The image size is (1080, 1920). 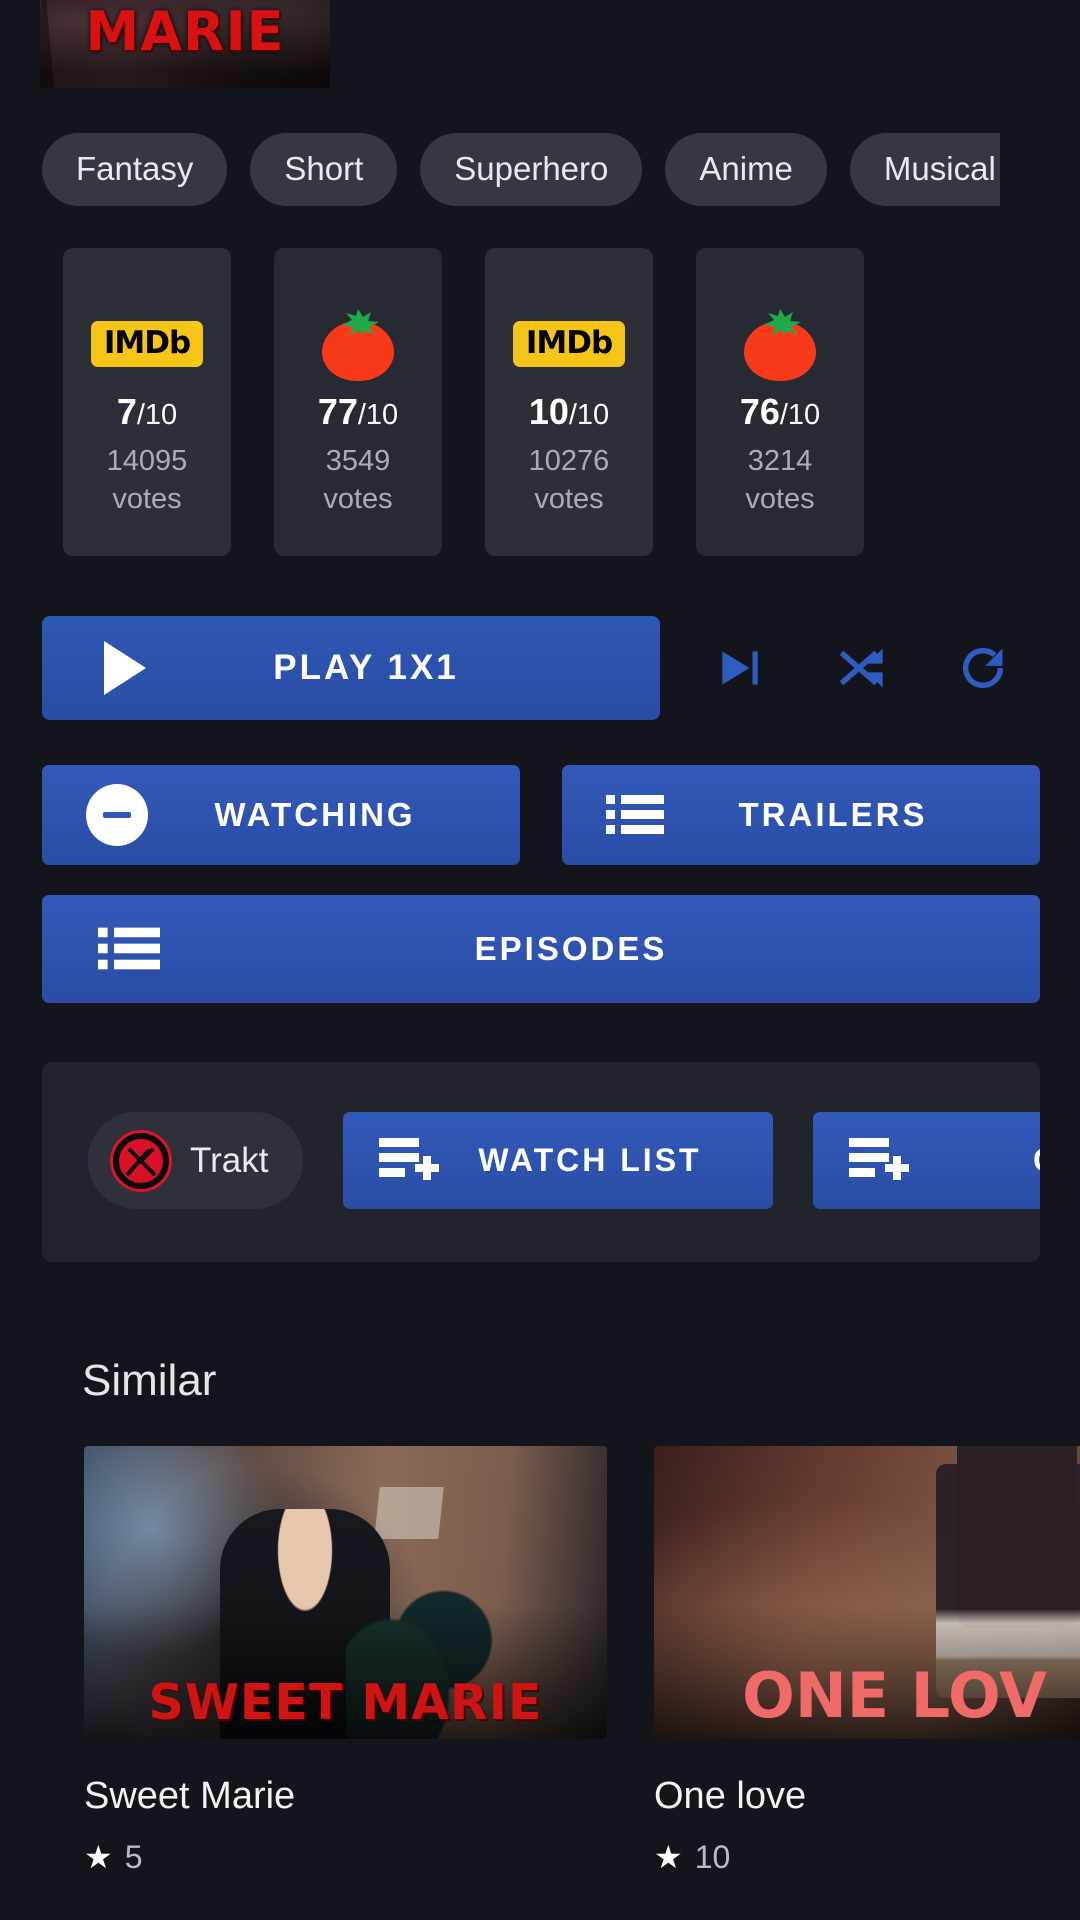 I want to click on rating-votes: 3214 votes, so click(x=779, y=480).